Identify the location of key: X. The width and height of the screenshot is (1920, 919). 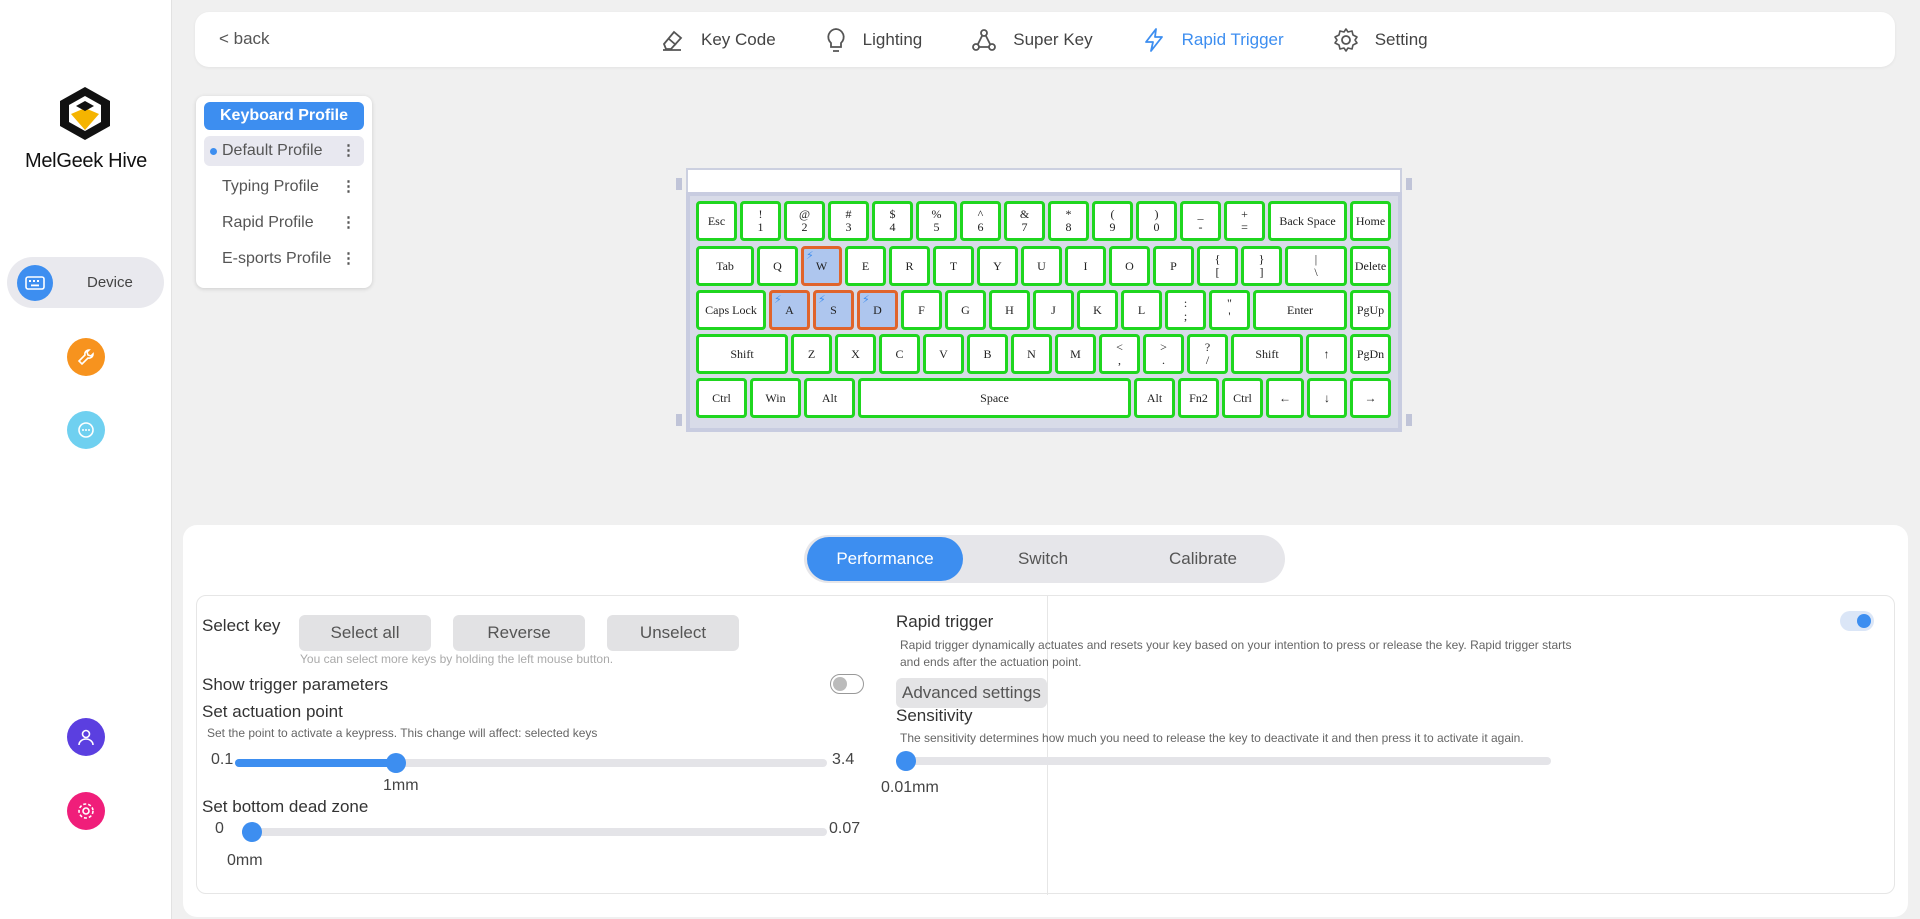
(855, 354).